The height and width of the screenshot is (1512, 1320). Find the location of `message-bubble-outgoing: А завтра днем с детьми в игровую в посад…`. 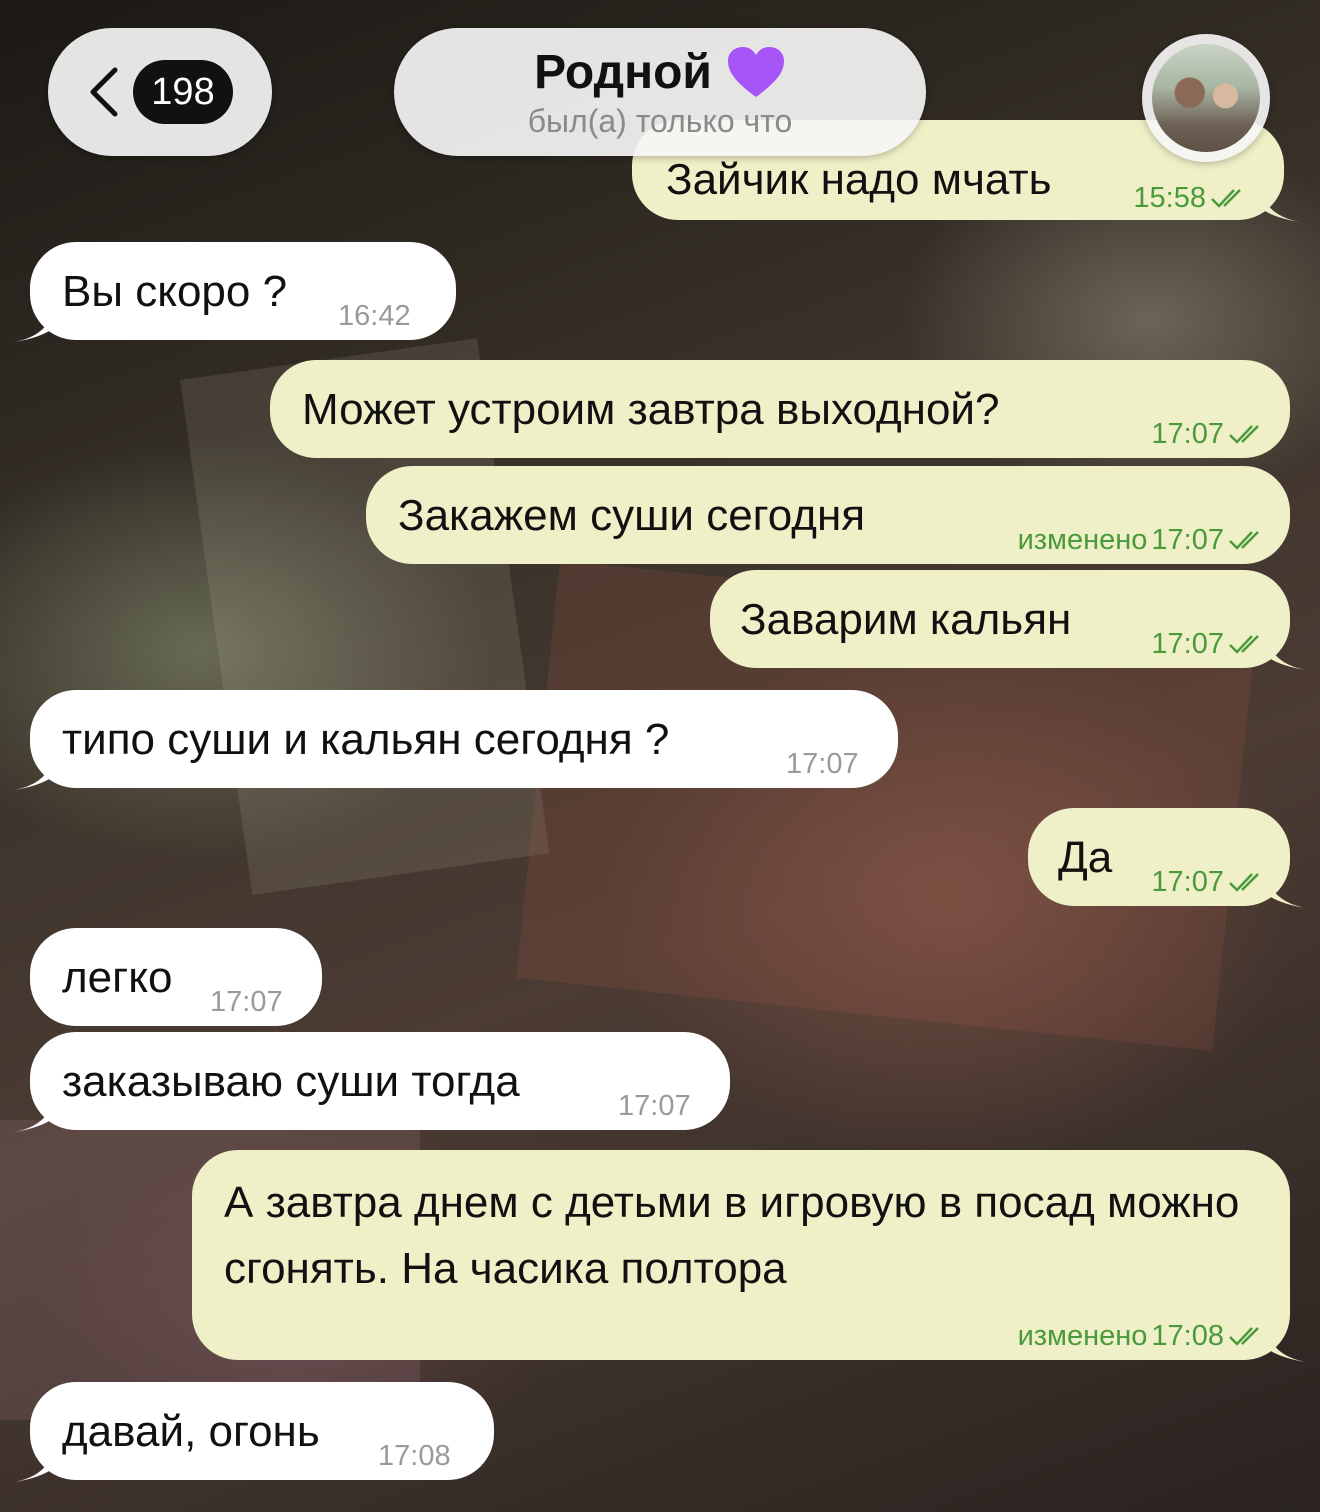

message-bubble-outgoing: А завтра днем с детьми в игровую в посад… is located at coordinates (749, 1256).